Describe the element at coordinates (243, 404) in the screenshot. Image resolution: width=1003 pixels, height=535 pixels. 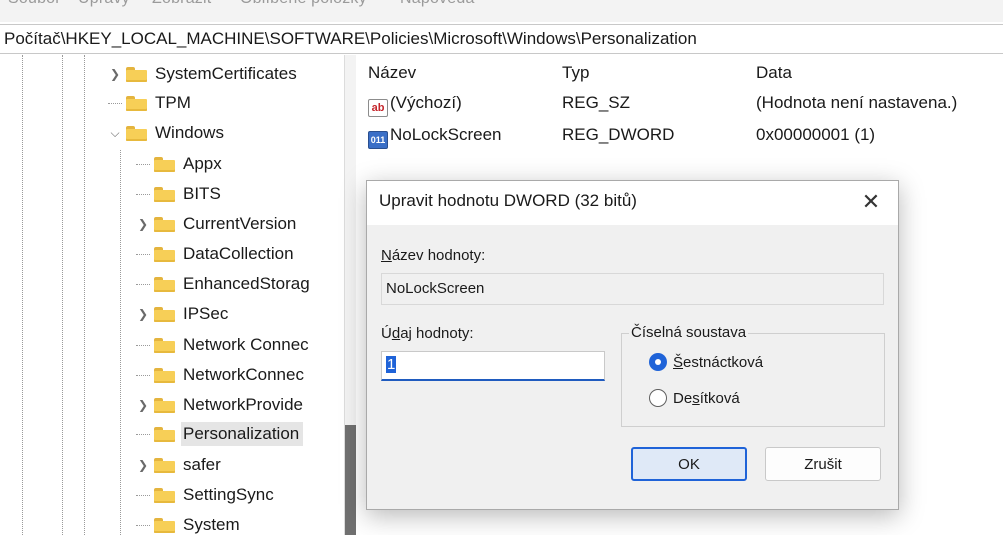
I see `tree-item-label: NetworkProvide` at that location.